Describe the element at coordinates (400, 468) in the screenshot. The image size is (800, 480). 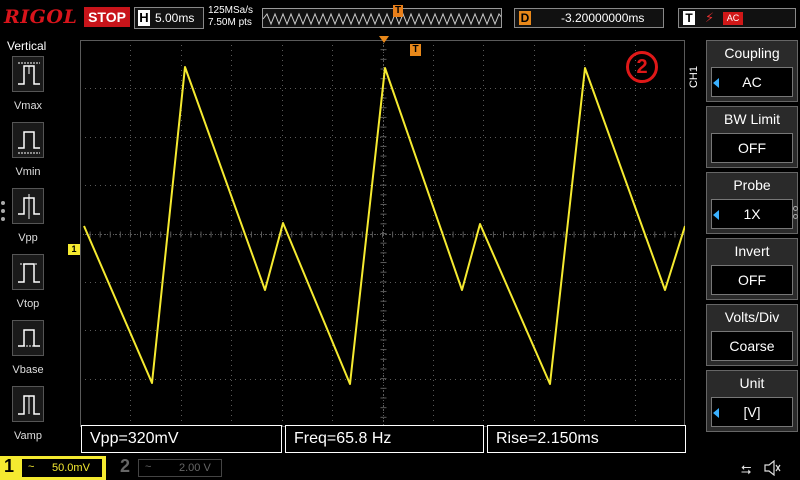
I see `channel-status-bar: 1 ~ 50.0mV 2 ~ 2.00 V ⮀` at that location.